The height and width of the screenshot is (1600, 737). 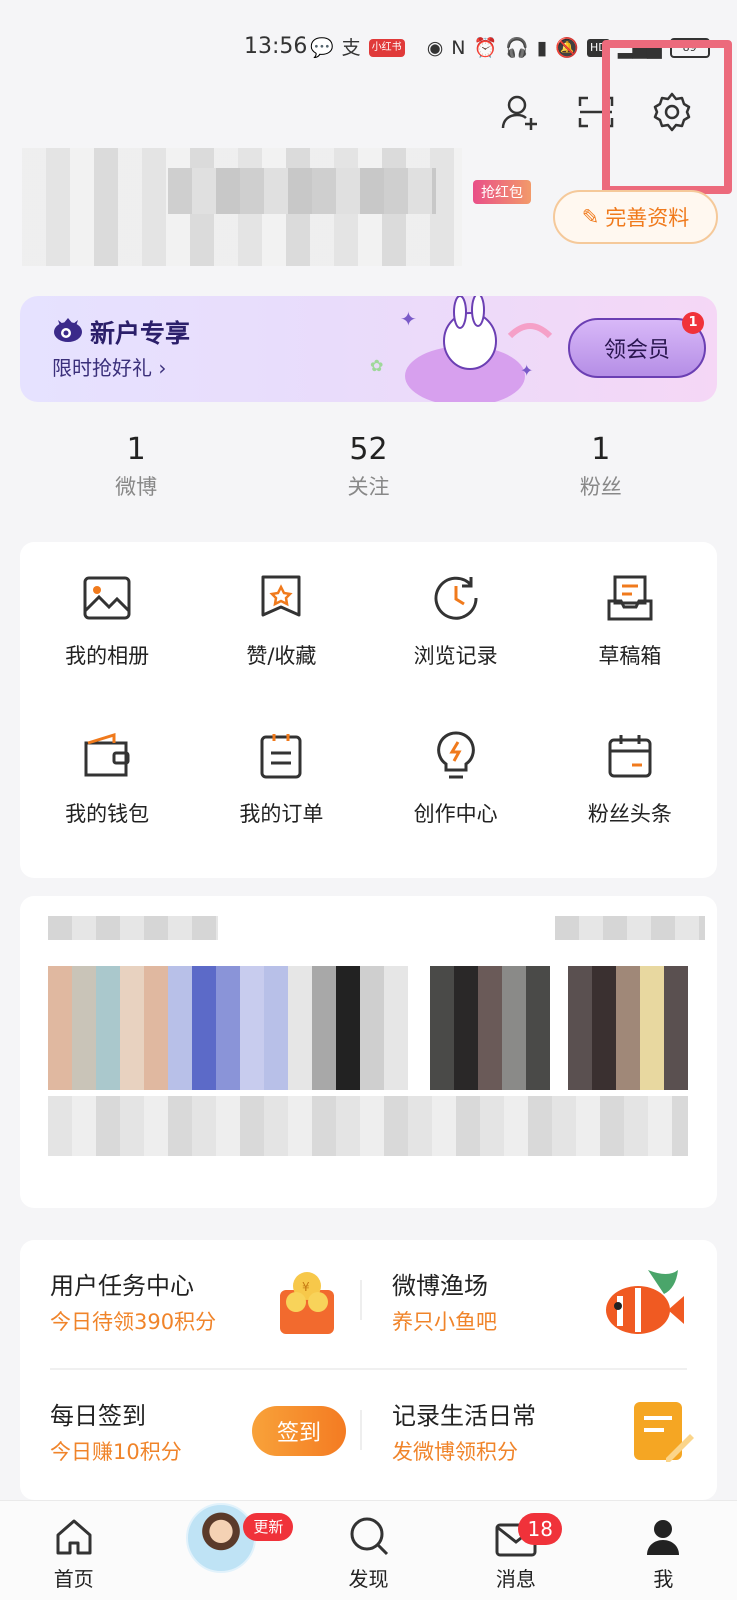 What do you see at coordinates (629, 814) in the screenshot?
I see `grid-item-label: 粉丝头条` at bounding box center [629, 814].